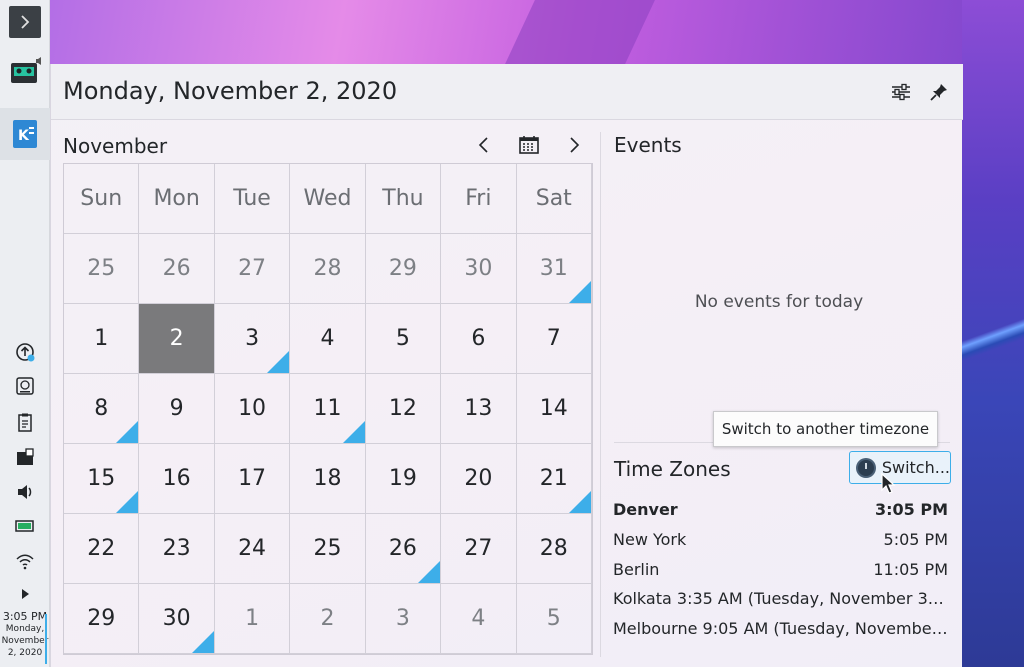  Describe the element at coordinates (25, 352) in the screenshot. I see `updates-icon` at that location.